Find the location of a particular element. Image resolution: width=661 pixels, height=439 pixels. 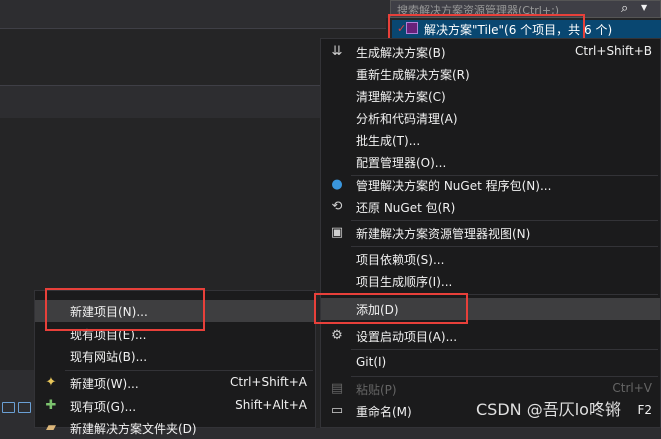

existing-item-icon: ✚ is located at coordinates (51, 405).